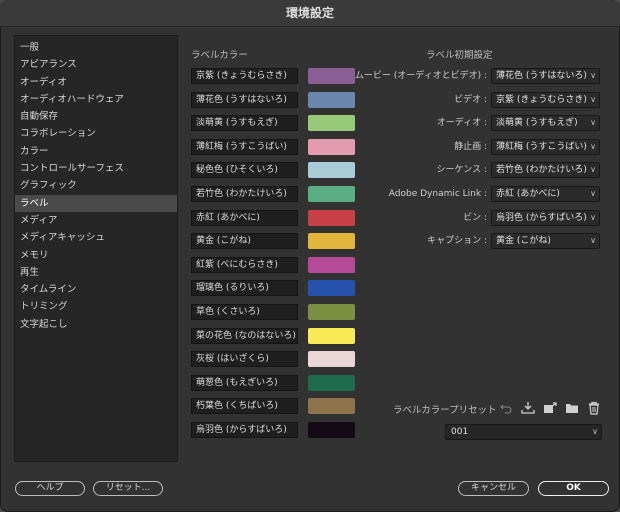  What do you see at coordinates (96, 64) in the screenshot?
I see `sidebar-item: アピアランス` at bounding box center [96, 64].